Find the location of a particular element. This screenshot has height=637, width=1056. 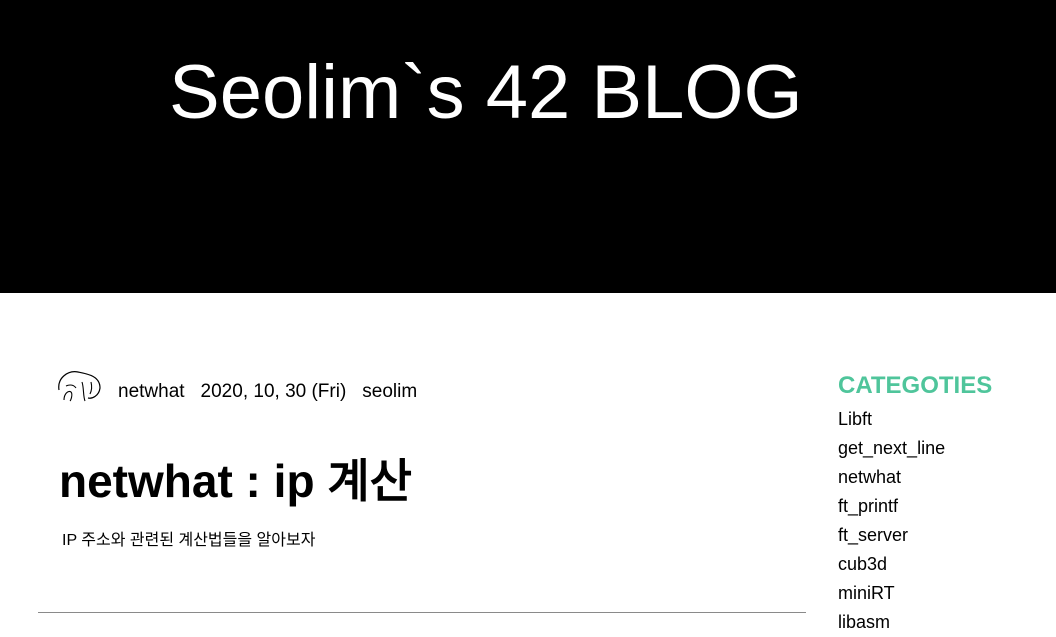

category-item-netwhat: netwhat is located at coordinates (943, 477).